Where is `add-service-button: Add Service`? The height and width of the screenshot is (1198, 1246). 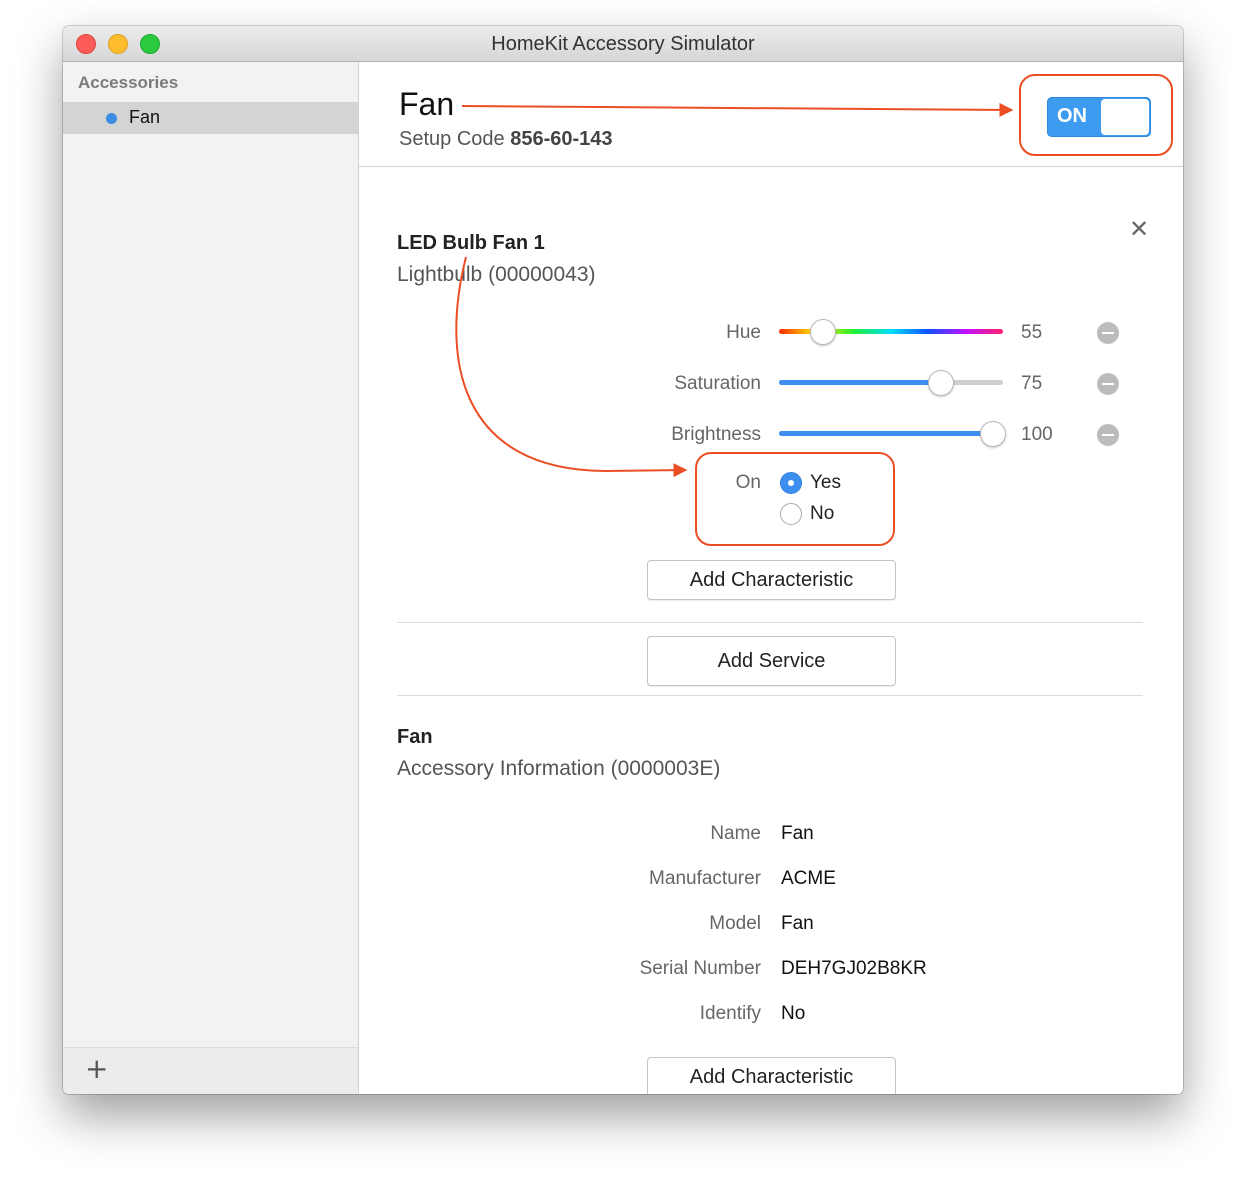
add-service-button: Add Service is located at coordinates (771, 661).